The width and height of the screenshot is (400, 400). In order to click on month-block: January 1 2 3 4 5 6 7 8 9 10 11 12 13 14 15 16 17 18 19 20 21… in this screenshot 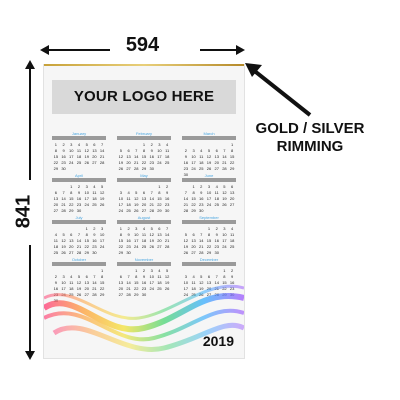, I will do `click(79, 154)`.